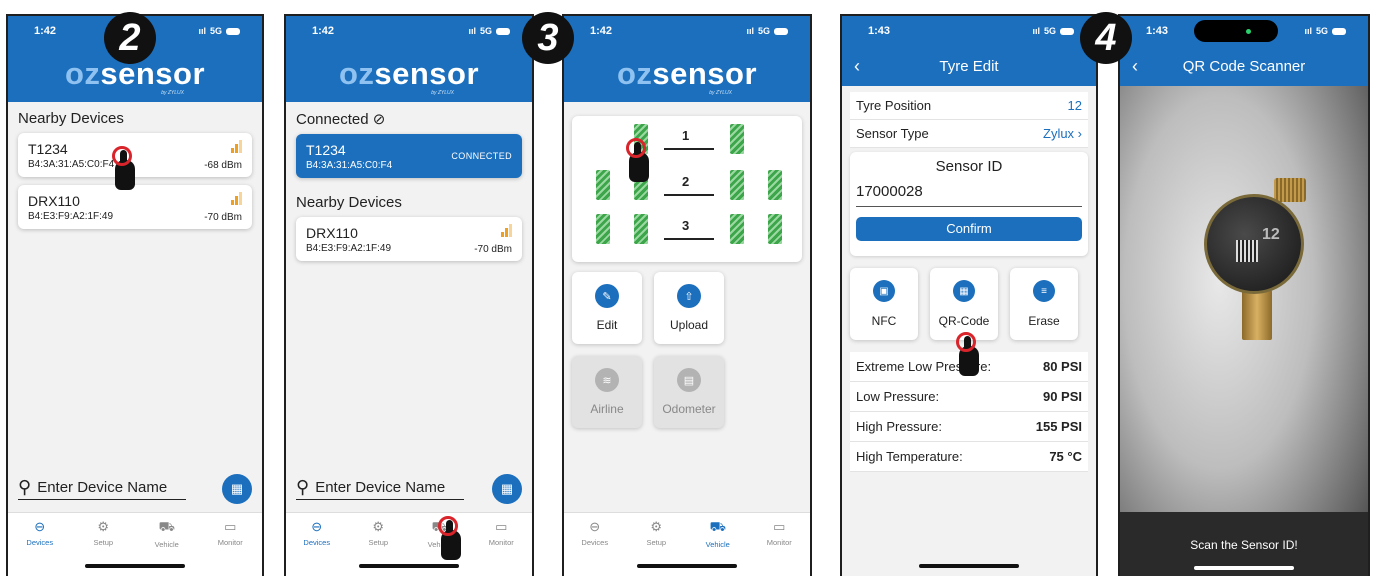 Image resolution: width=1376 pixels, height=576 pixels. What do you see at coordinates (969, 397) in the screenshot?
I see `pressure-row: Low Pressure: 90 PSI` at bounding box center [969, 397].